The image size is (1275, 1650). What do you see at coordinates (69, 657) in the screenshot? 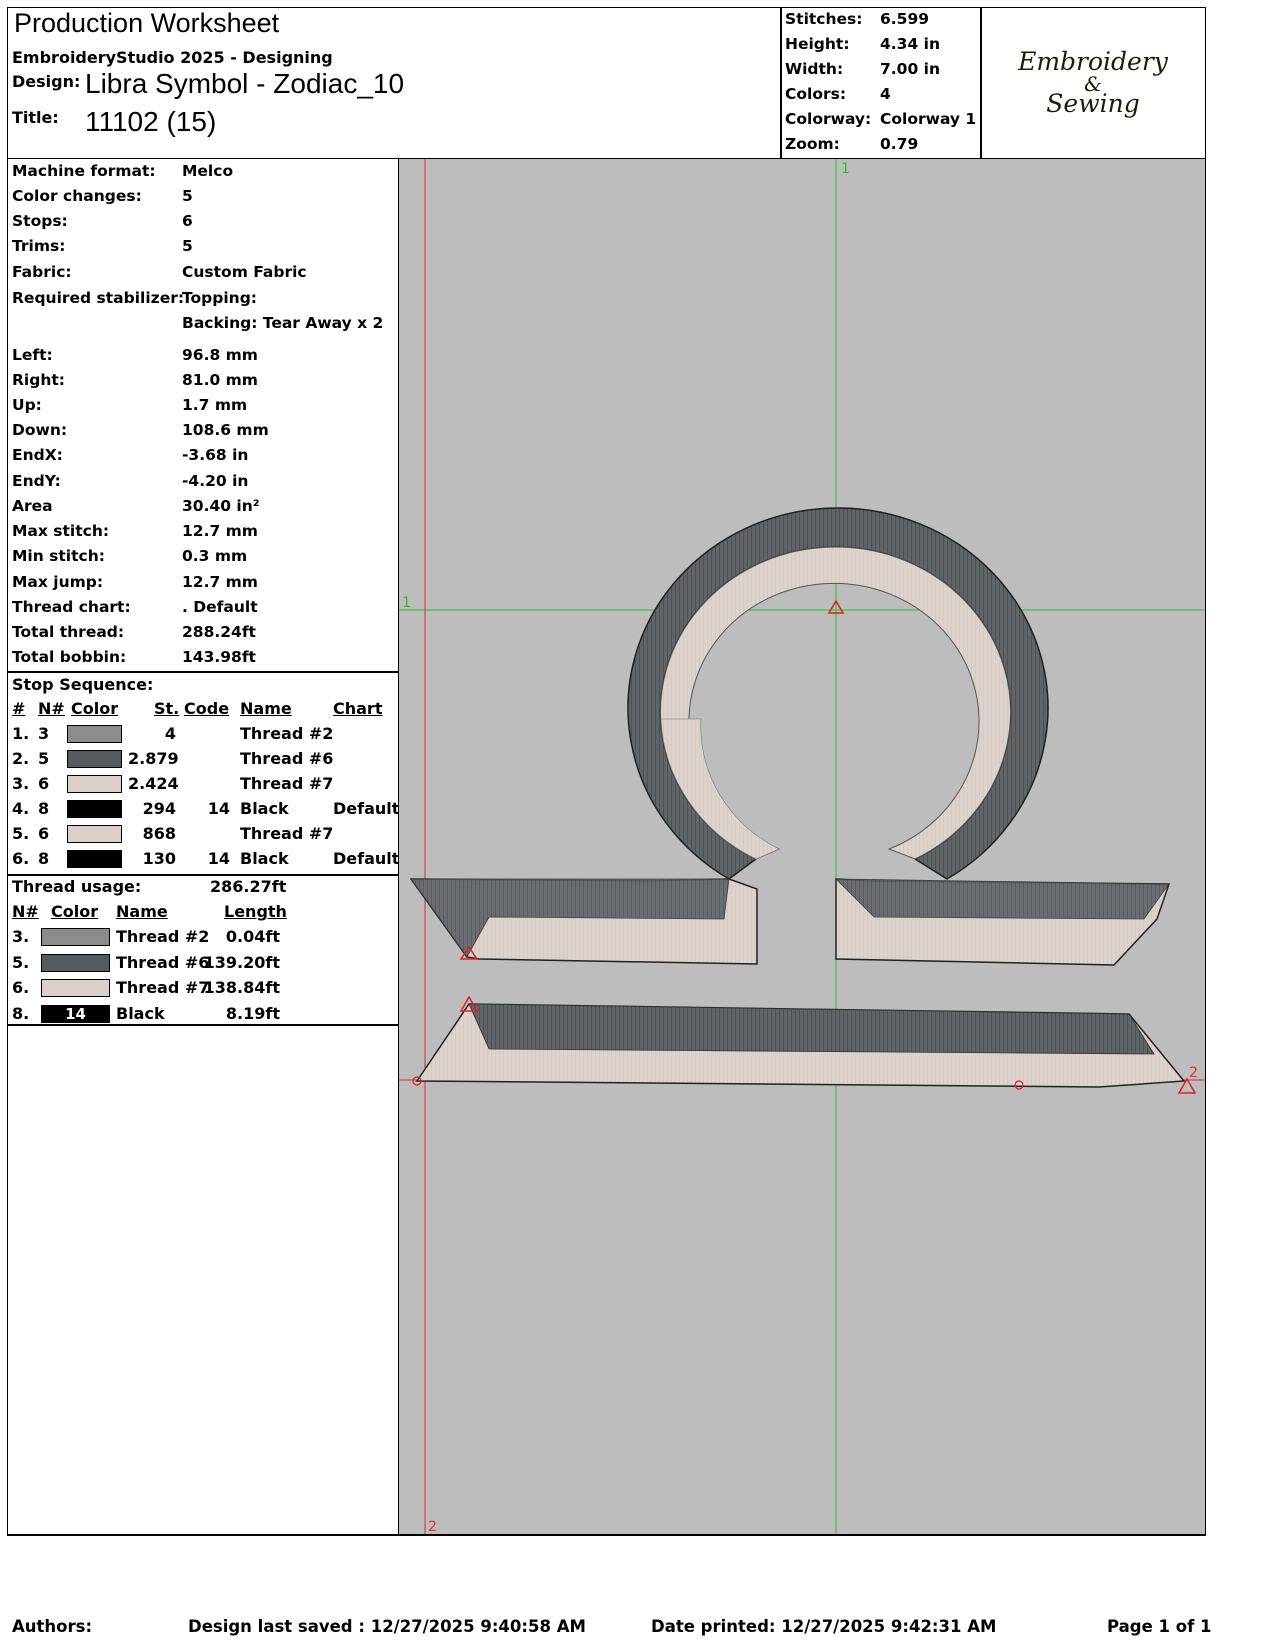
I see `detail-label: Total bobbin:` at bounding box center [69, 657].